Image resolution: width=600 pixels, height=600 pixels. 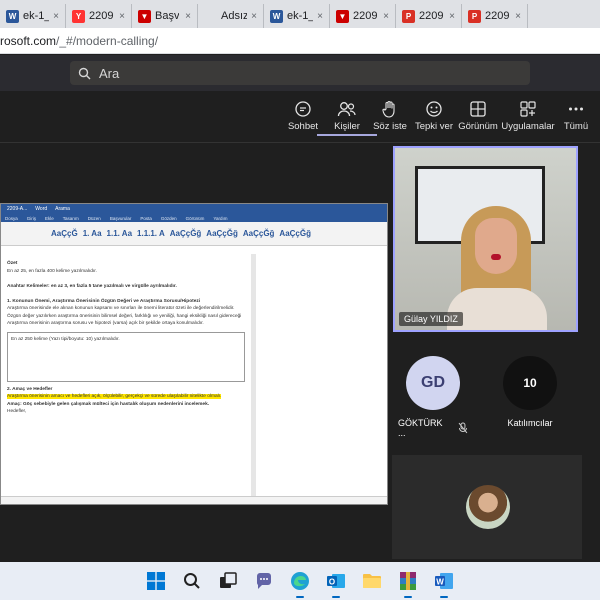 What do you see at coordinates (41, 209) in the screenshot?
I see `doc-title-item: Word` at bounding box center [41, 209].